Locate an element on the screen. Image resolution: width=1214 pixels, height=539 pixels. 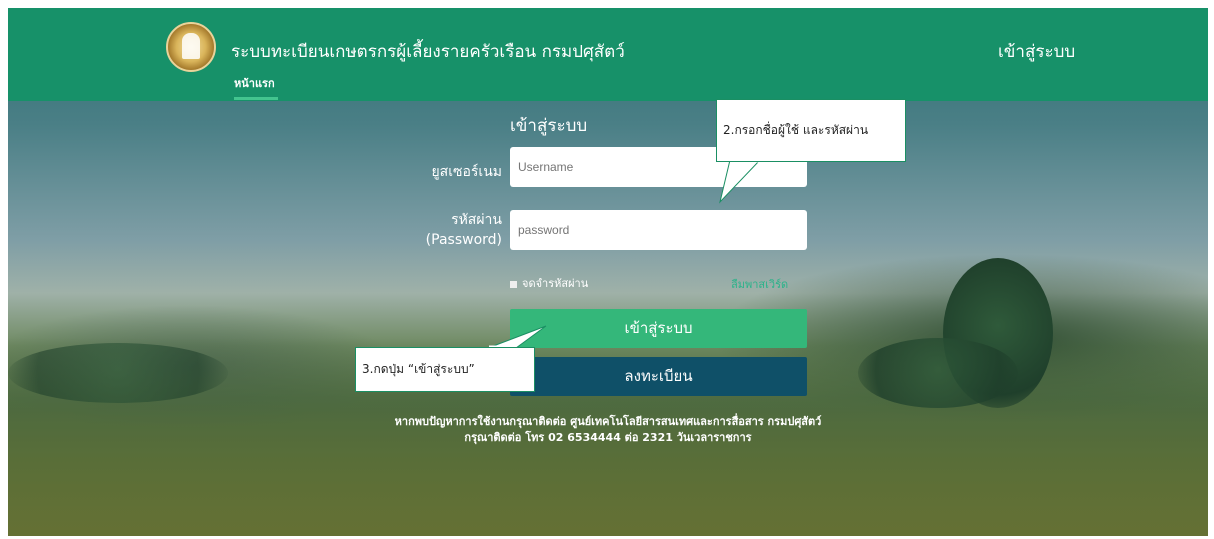
nav-home-link: หน้าแรก is located at coordinates (254, 83).